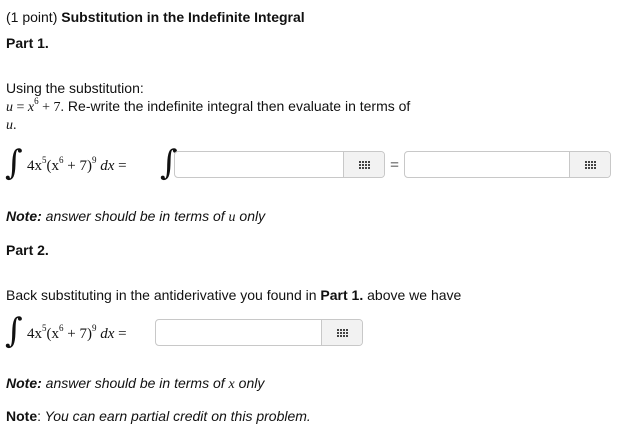  I want to click on integrand-1-exp1: 5, so click(44, 160).